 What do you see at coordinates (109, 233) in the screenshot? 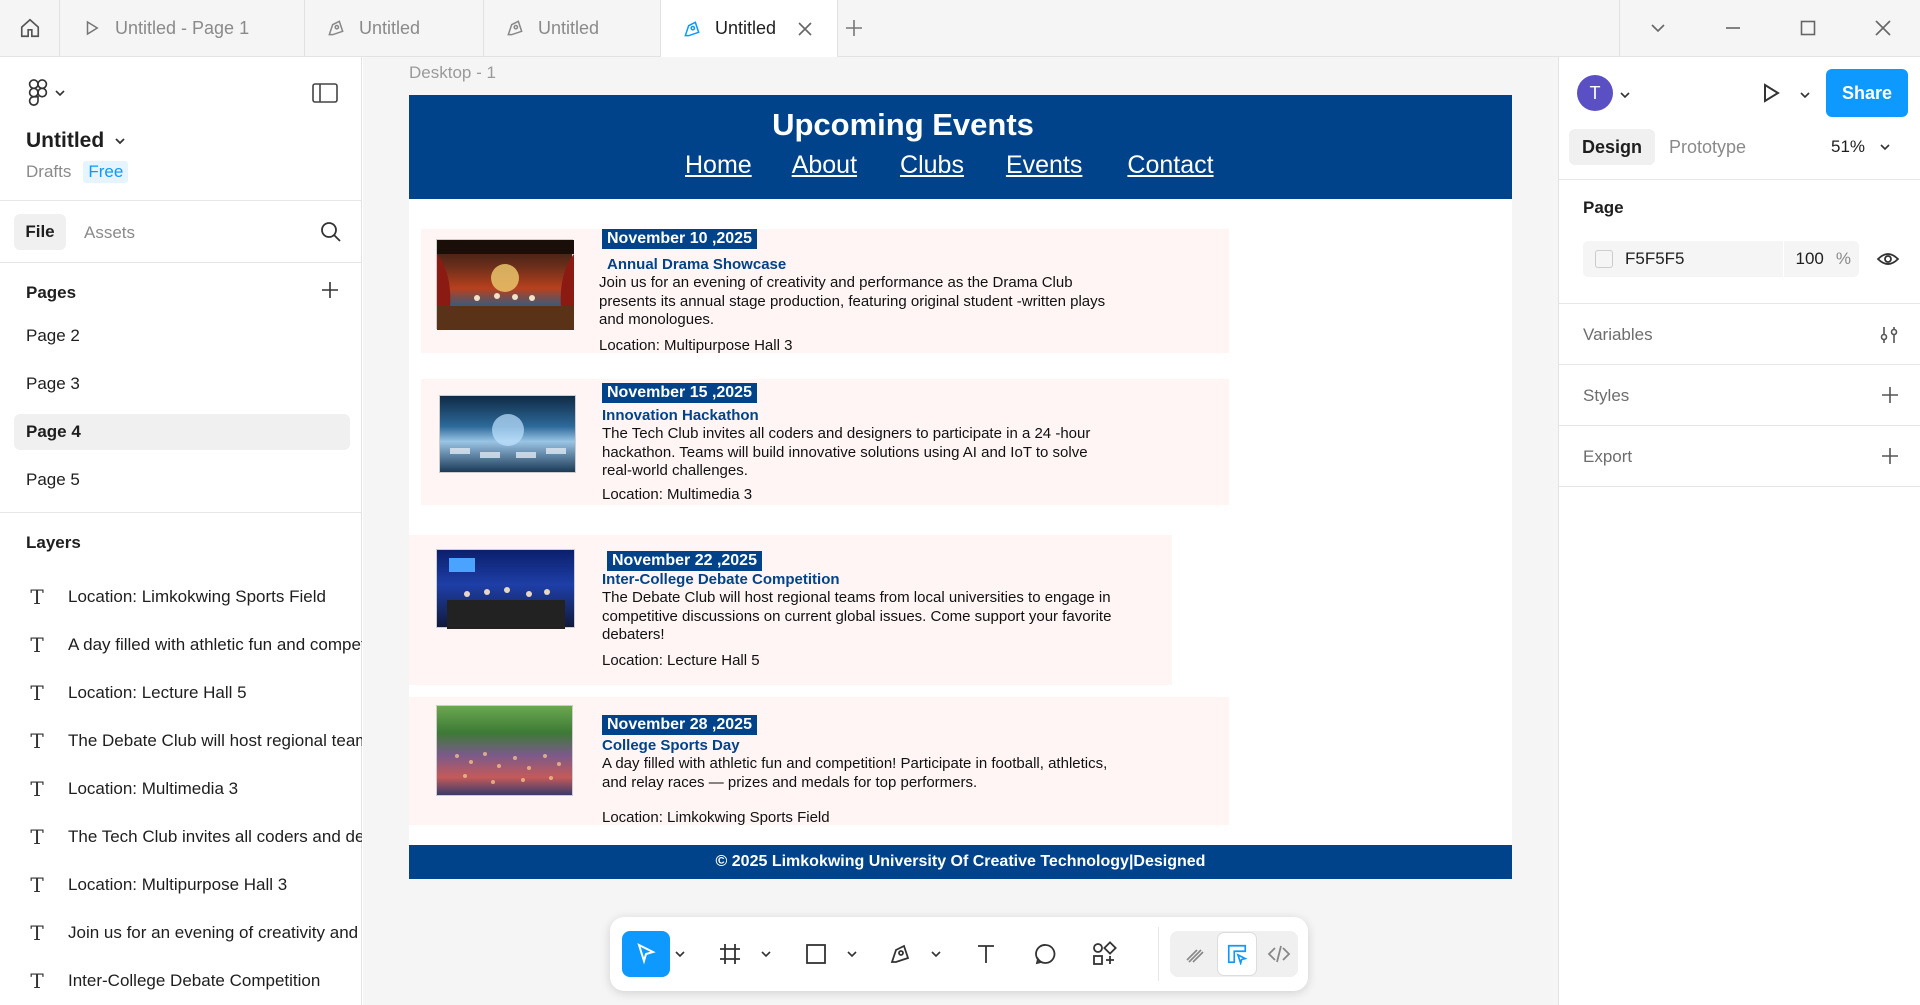
I see `tab-assets: Assets` at bounding box center [109, 233].